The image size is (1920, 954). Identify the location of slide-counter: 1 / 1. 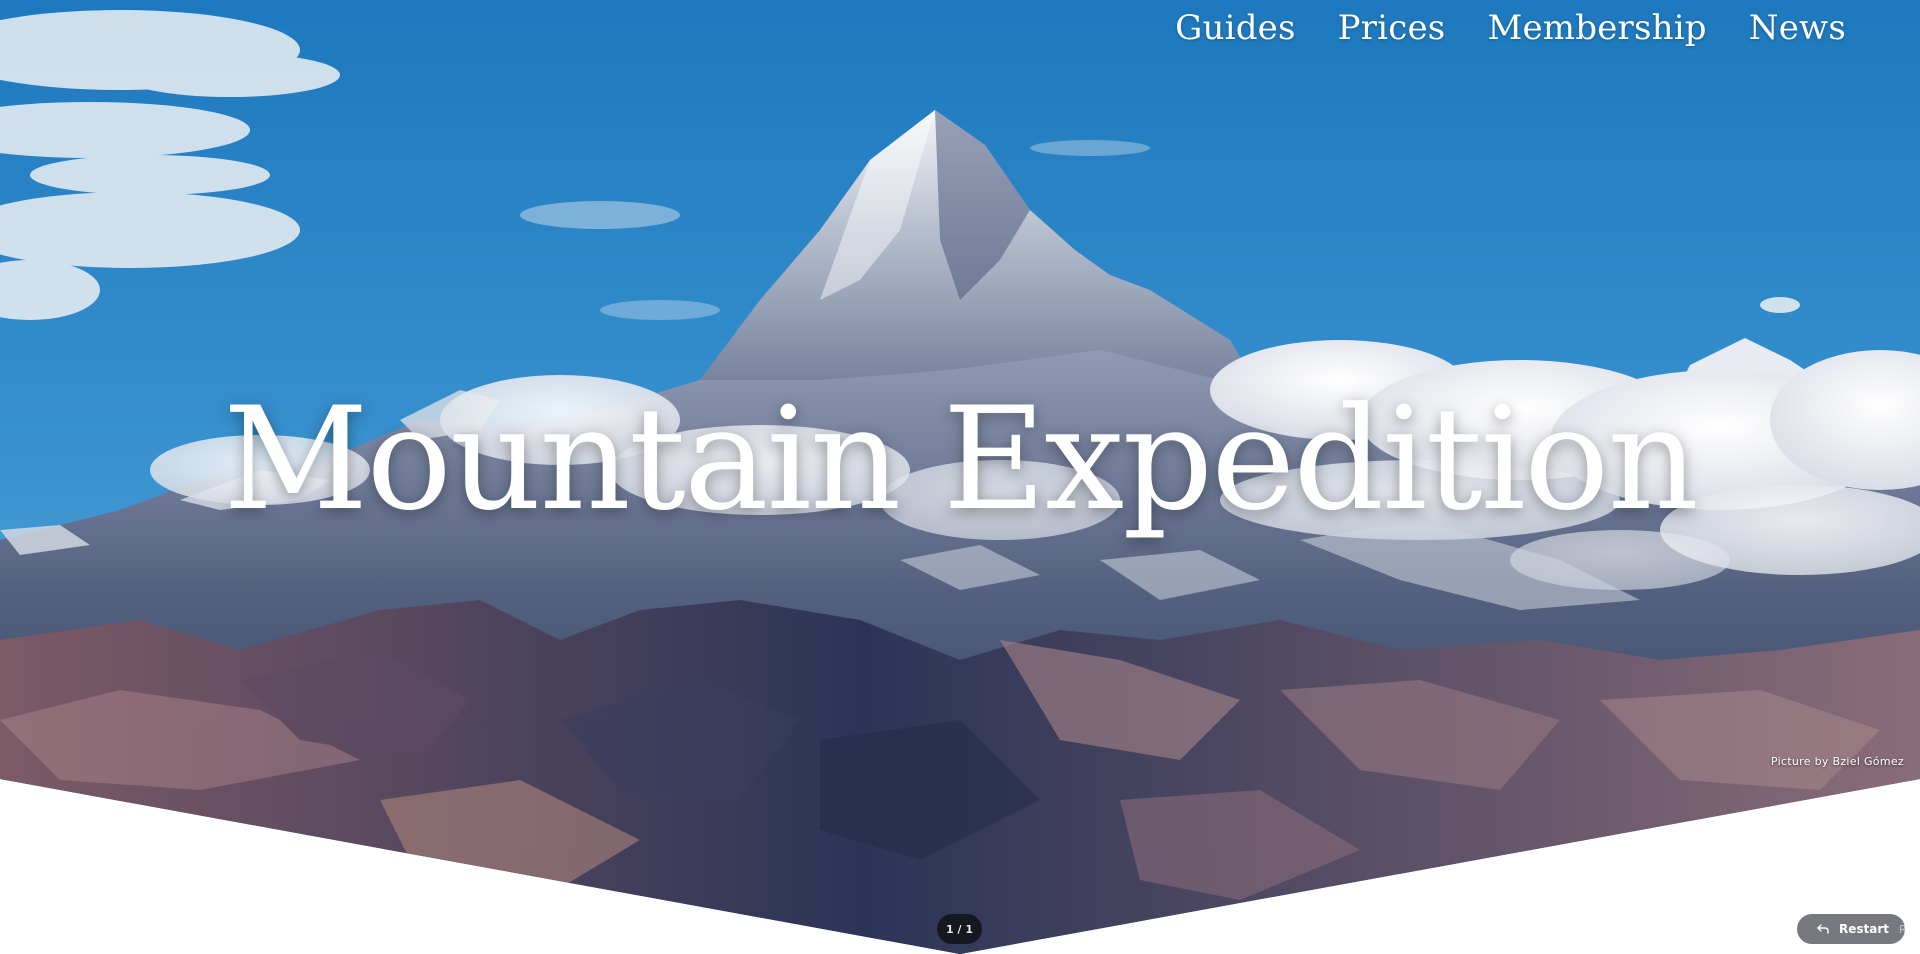
(959, 929).